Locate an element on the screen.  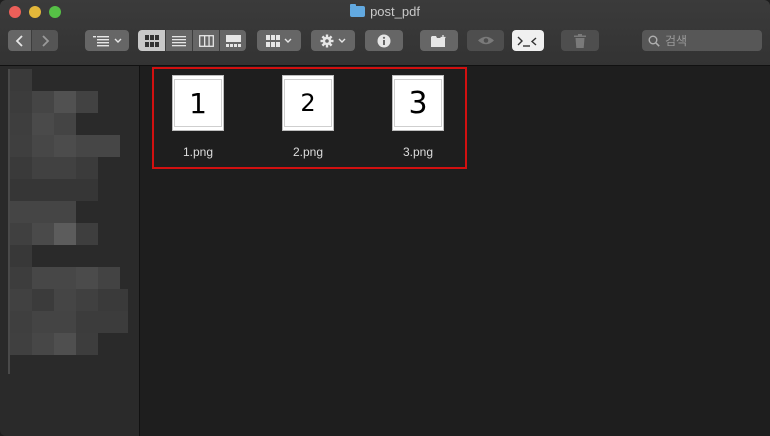
list-group-icon is located at coordinates (100, 40).